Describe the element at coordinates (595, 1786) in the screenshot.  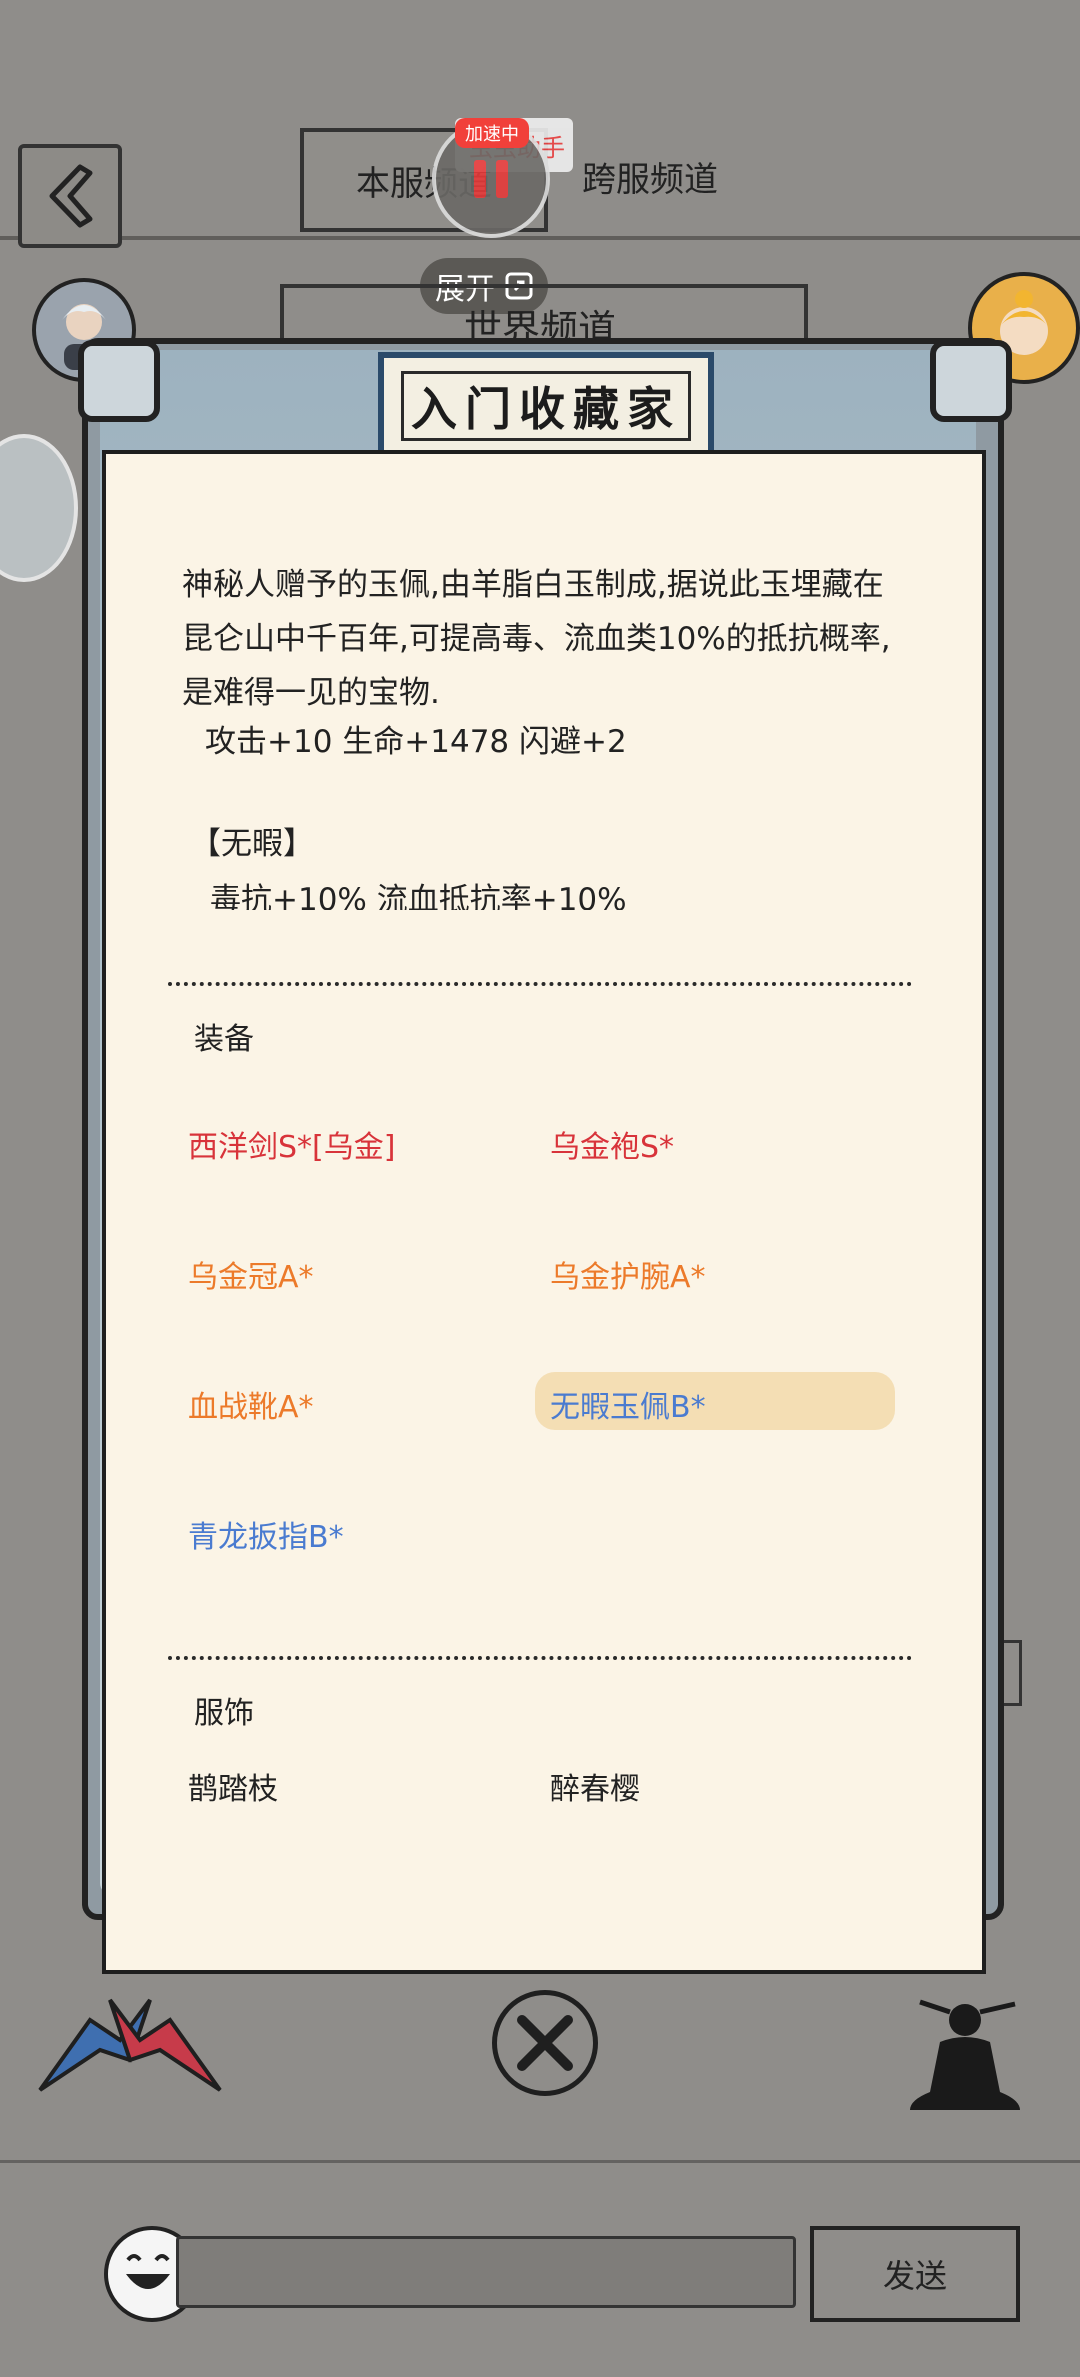
I see `costume-item: 醉春樱` at that location.